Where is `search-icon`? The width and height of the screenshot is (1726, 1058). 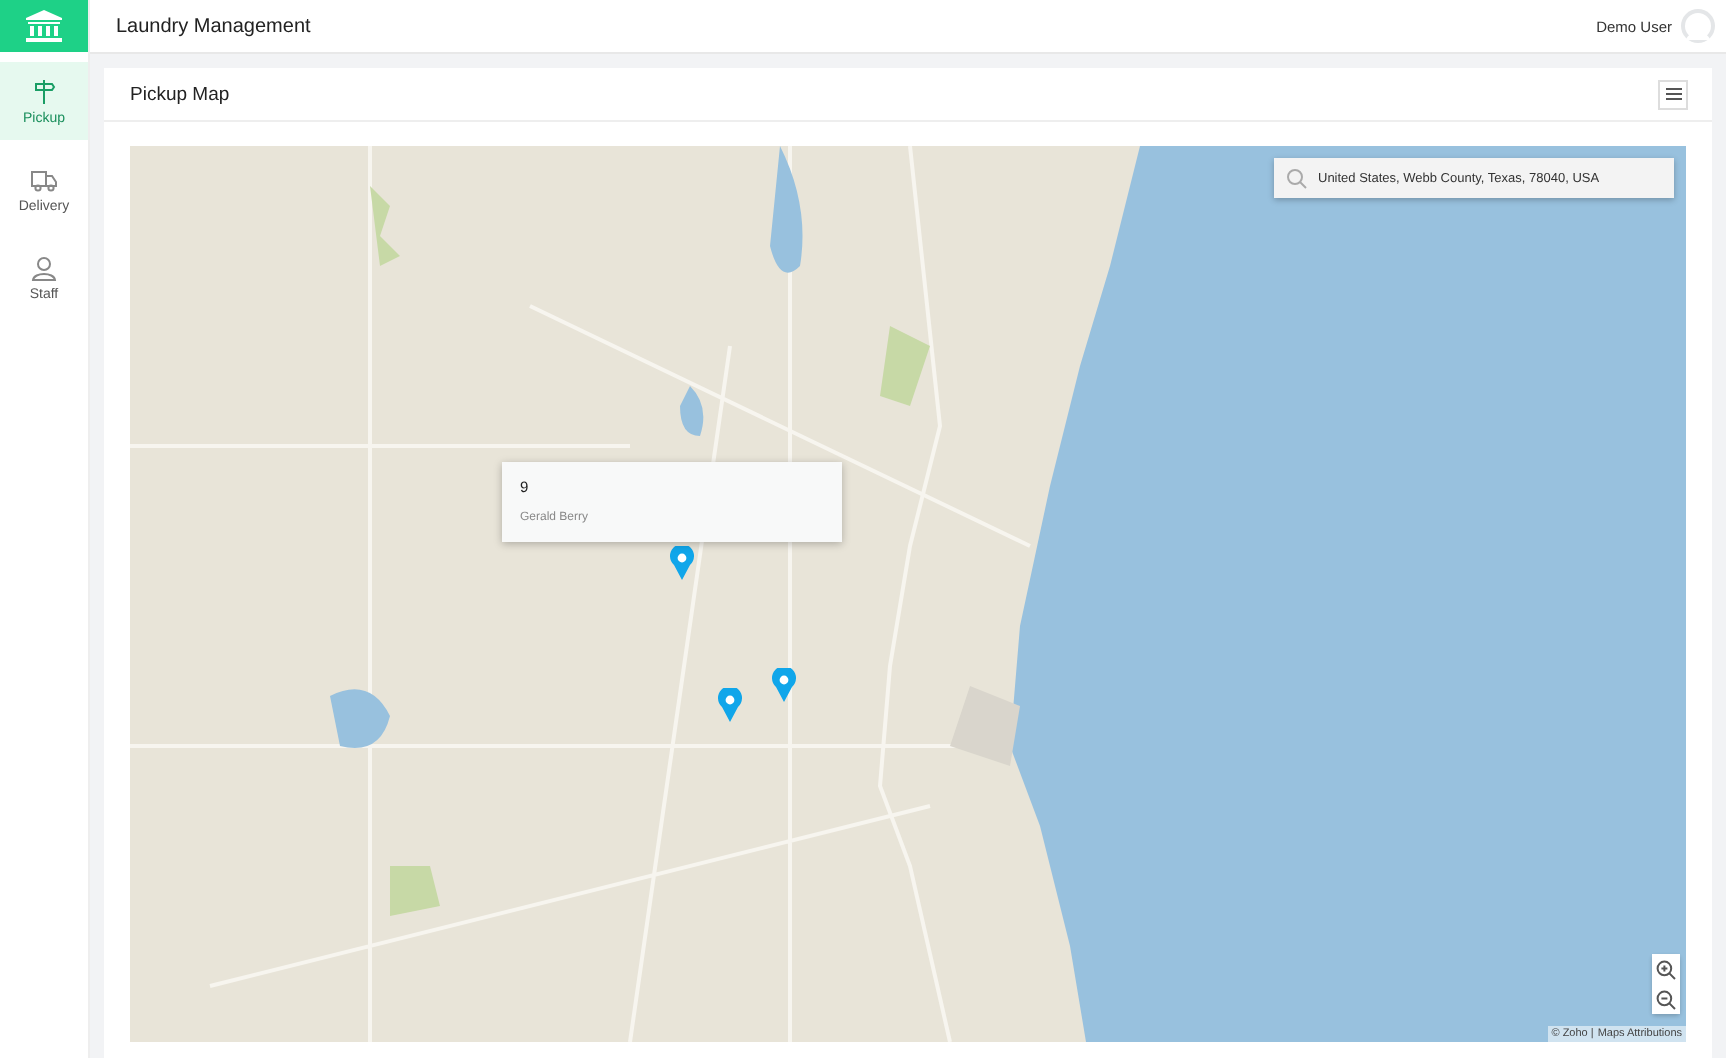 search-icon is located at coordinates (1297, 178).